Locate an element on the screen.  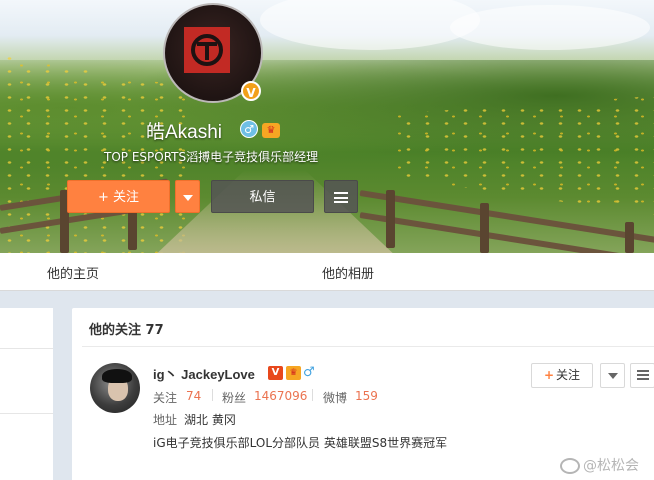
weibo-logo-icon is located at coordinates (570, 466).